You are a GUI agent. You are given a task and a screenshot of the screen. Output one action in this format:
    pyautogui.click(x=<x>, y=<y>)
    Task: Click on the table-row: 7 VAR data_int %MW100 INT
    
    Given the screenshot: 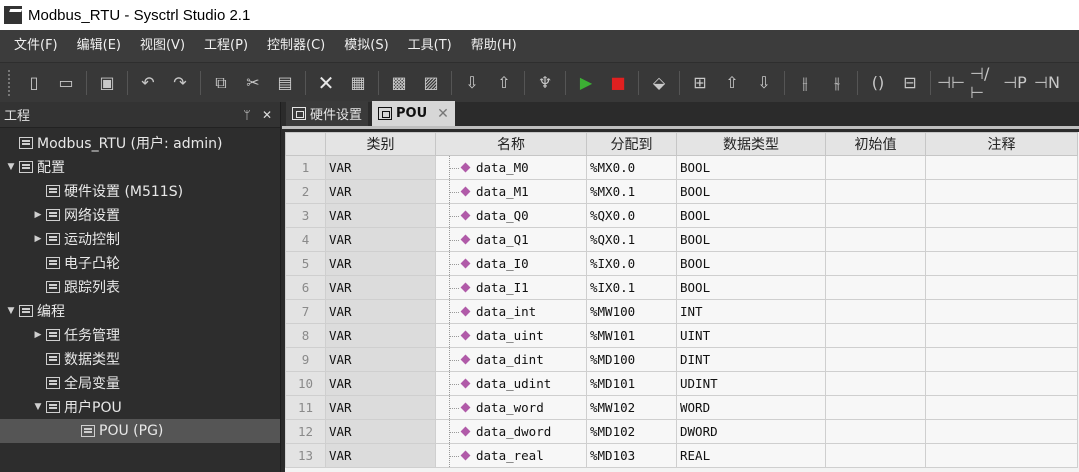 What is the action you would take?
    pyautogui.click(x=681, y=311)
    